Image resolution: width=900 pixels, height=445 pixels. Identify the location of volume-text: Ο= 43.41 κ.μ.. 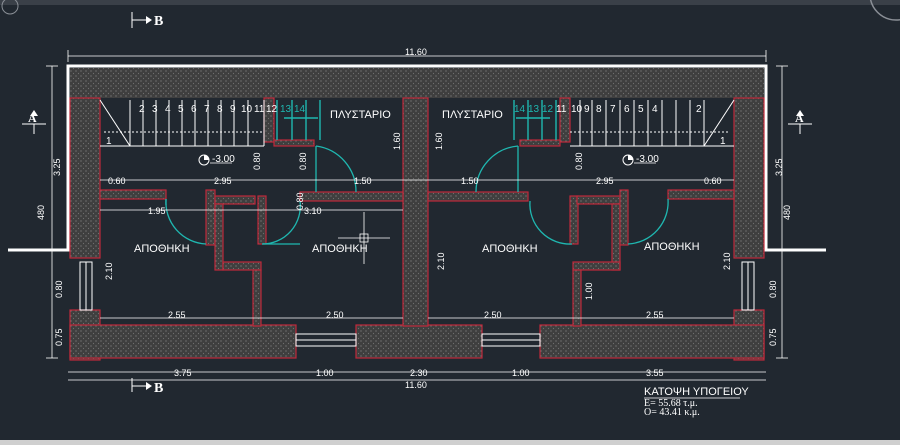
(672, 412).